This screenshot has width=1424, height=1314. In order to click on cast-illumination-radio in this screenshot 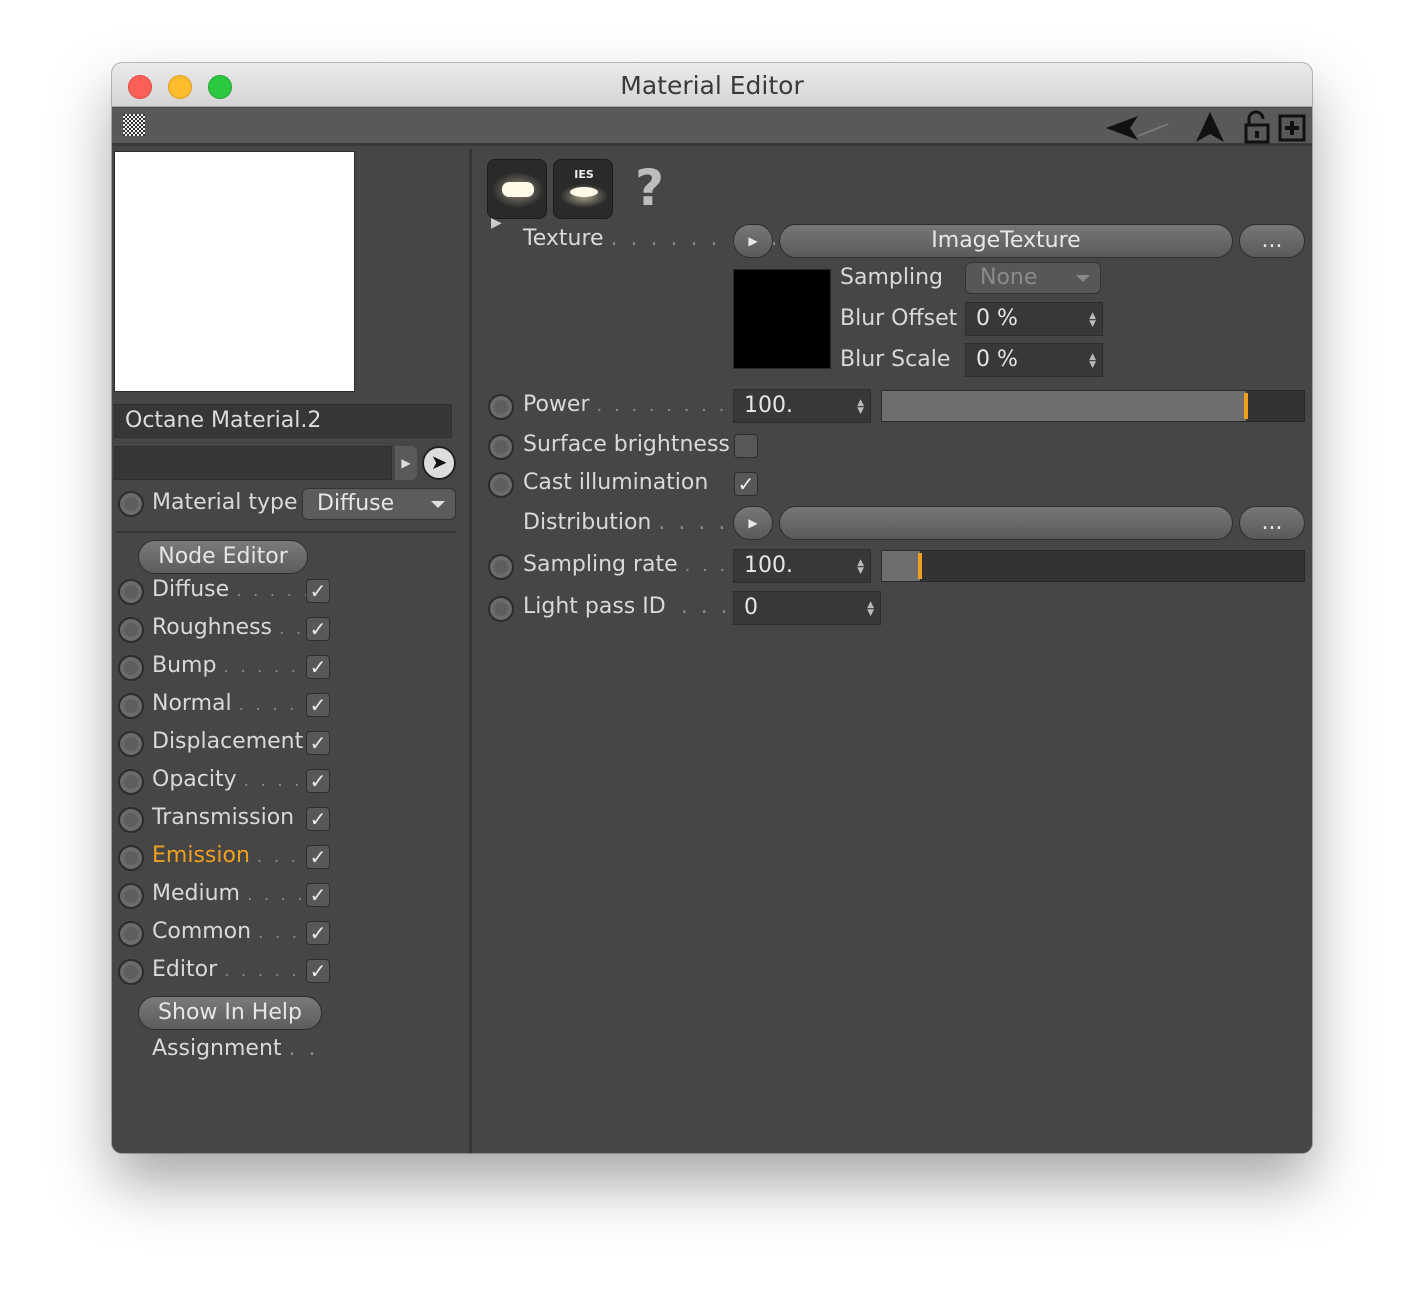, I will do `click(501, 485)`.